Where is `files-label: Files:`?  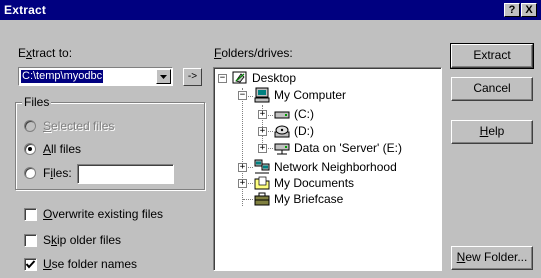 files-label: Files: is located at coordinates (57, 173).